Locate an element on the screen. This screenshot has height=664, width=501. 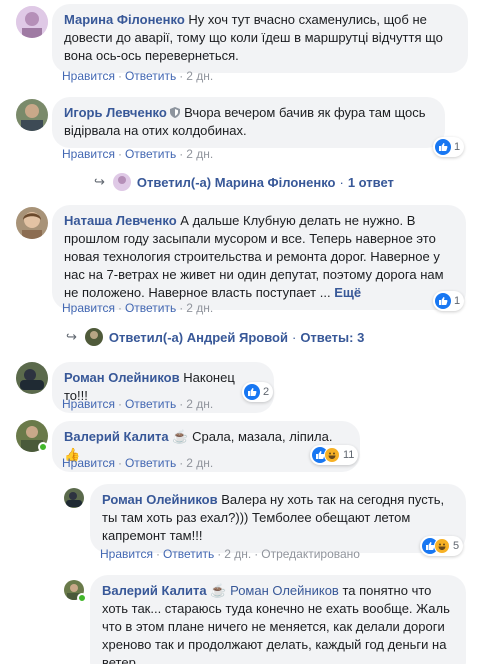
reaction-count: 5 is located at coordinates (442, 546).